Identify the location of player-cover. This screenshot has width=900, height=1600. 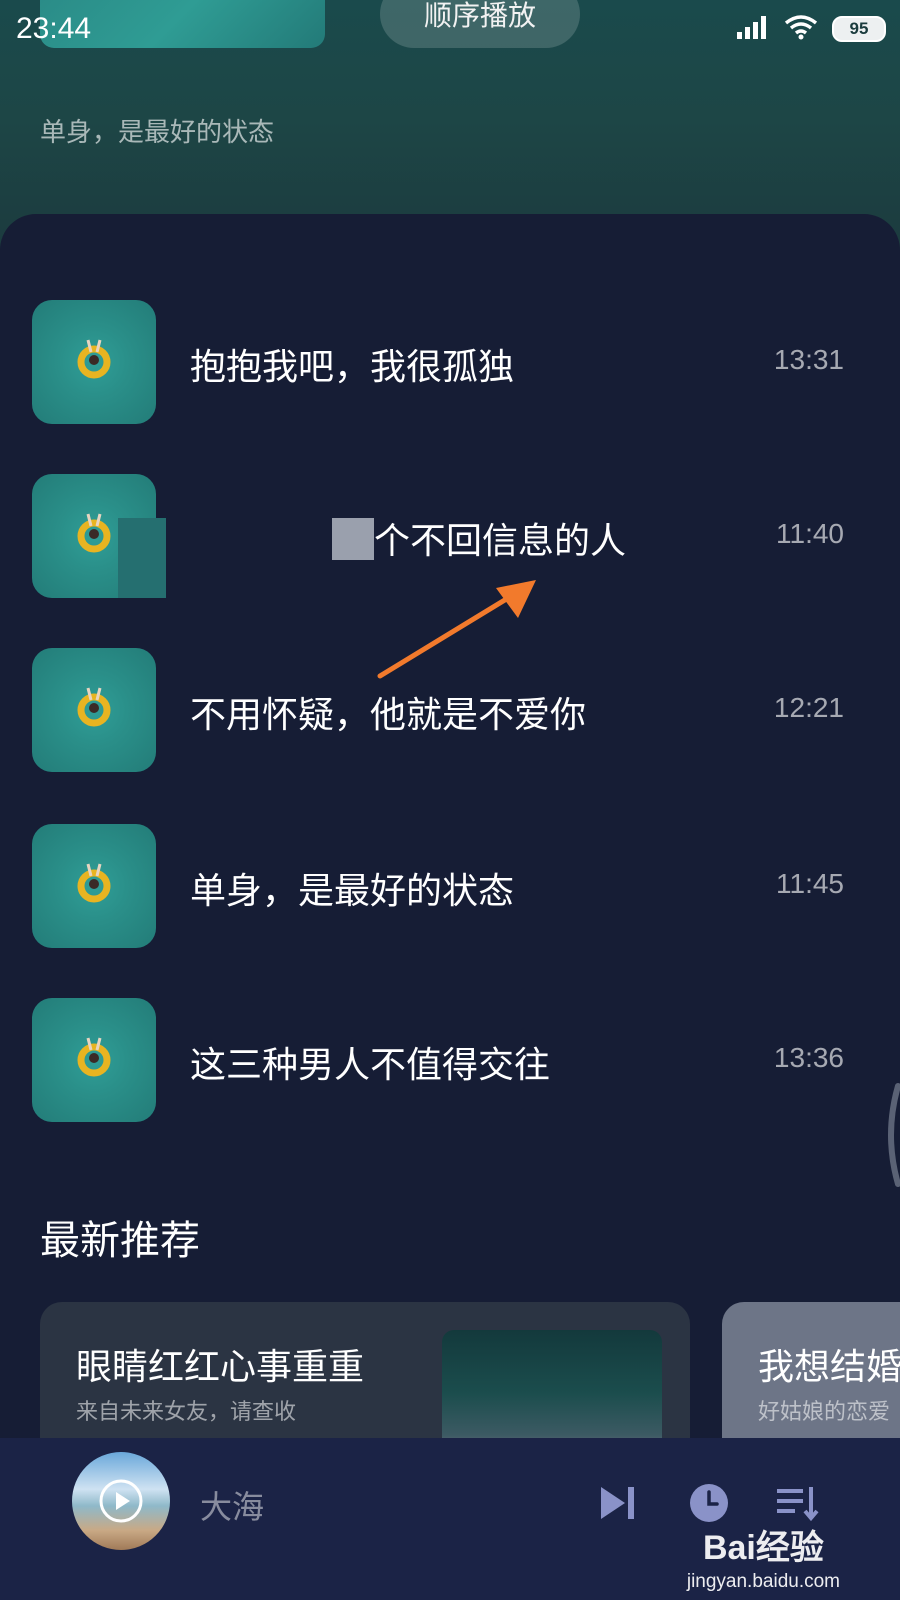
(121, 1501).